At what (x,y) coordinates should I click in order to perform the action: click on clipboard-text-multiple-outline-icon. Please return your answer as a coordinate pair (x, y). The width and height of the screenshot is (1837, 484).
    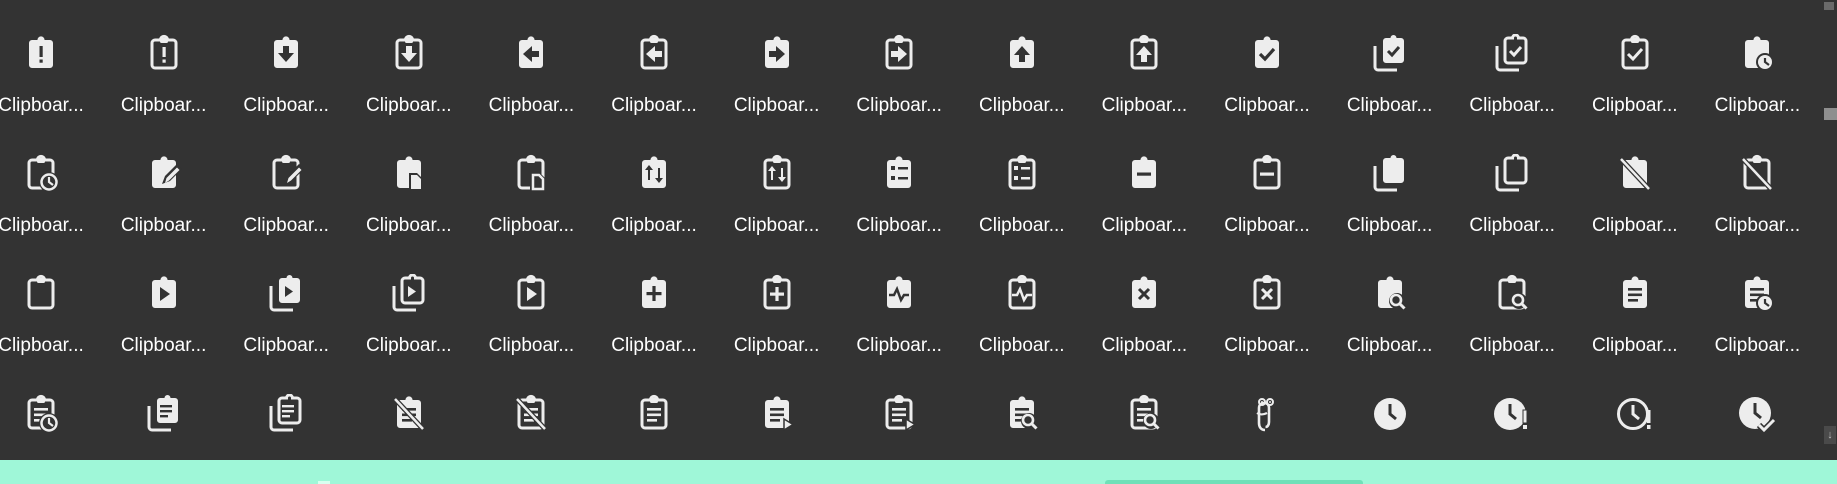
    Looking at the image, I should click on (285, 413).